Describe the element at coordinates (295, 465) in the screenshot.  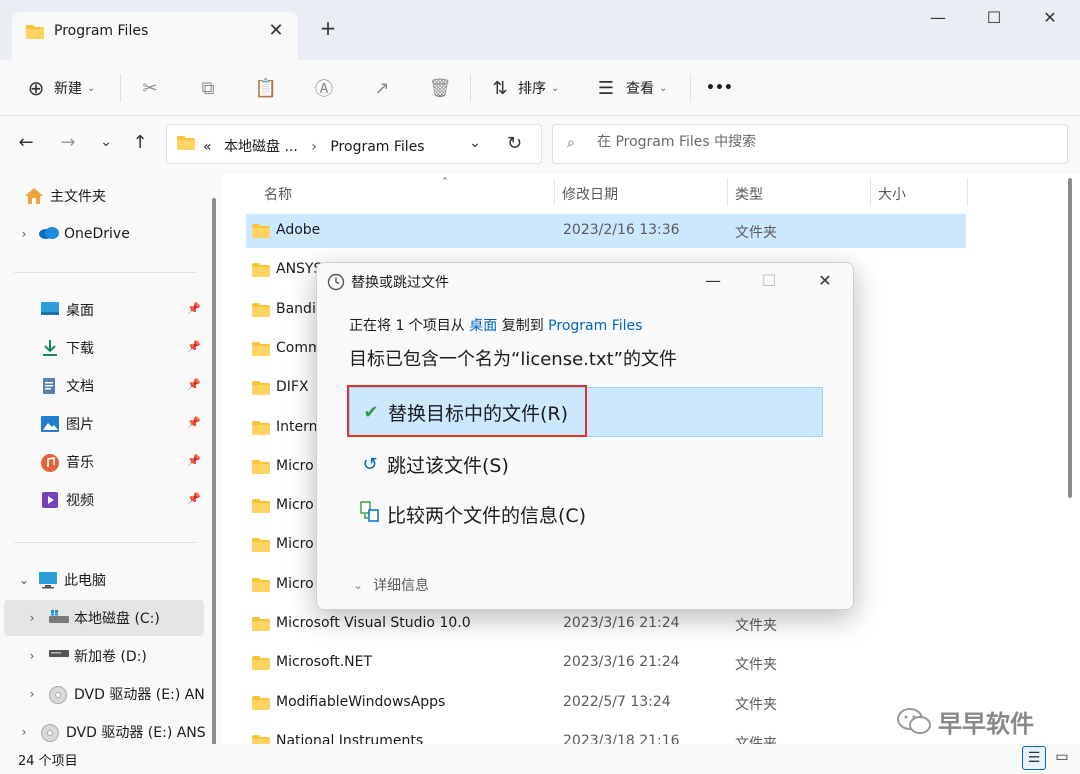
I see `file-name: Micro` at that location.